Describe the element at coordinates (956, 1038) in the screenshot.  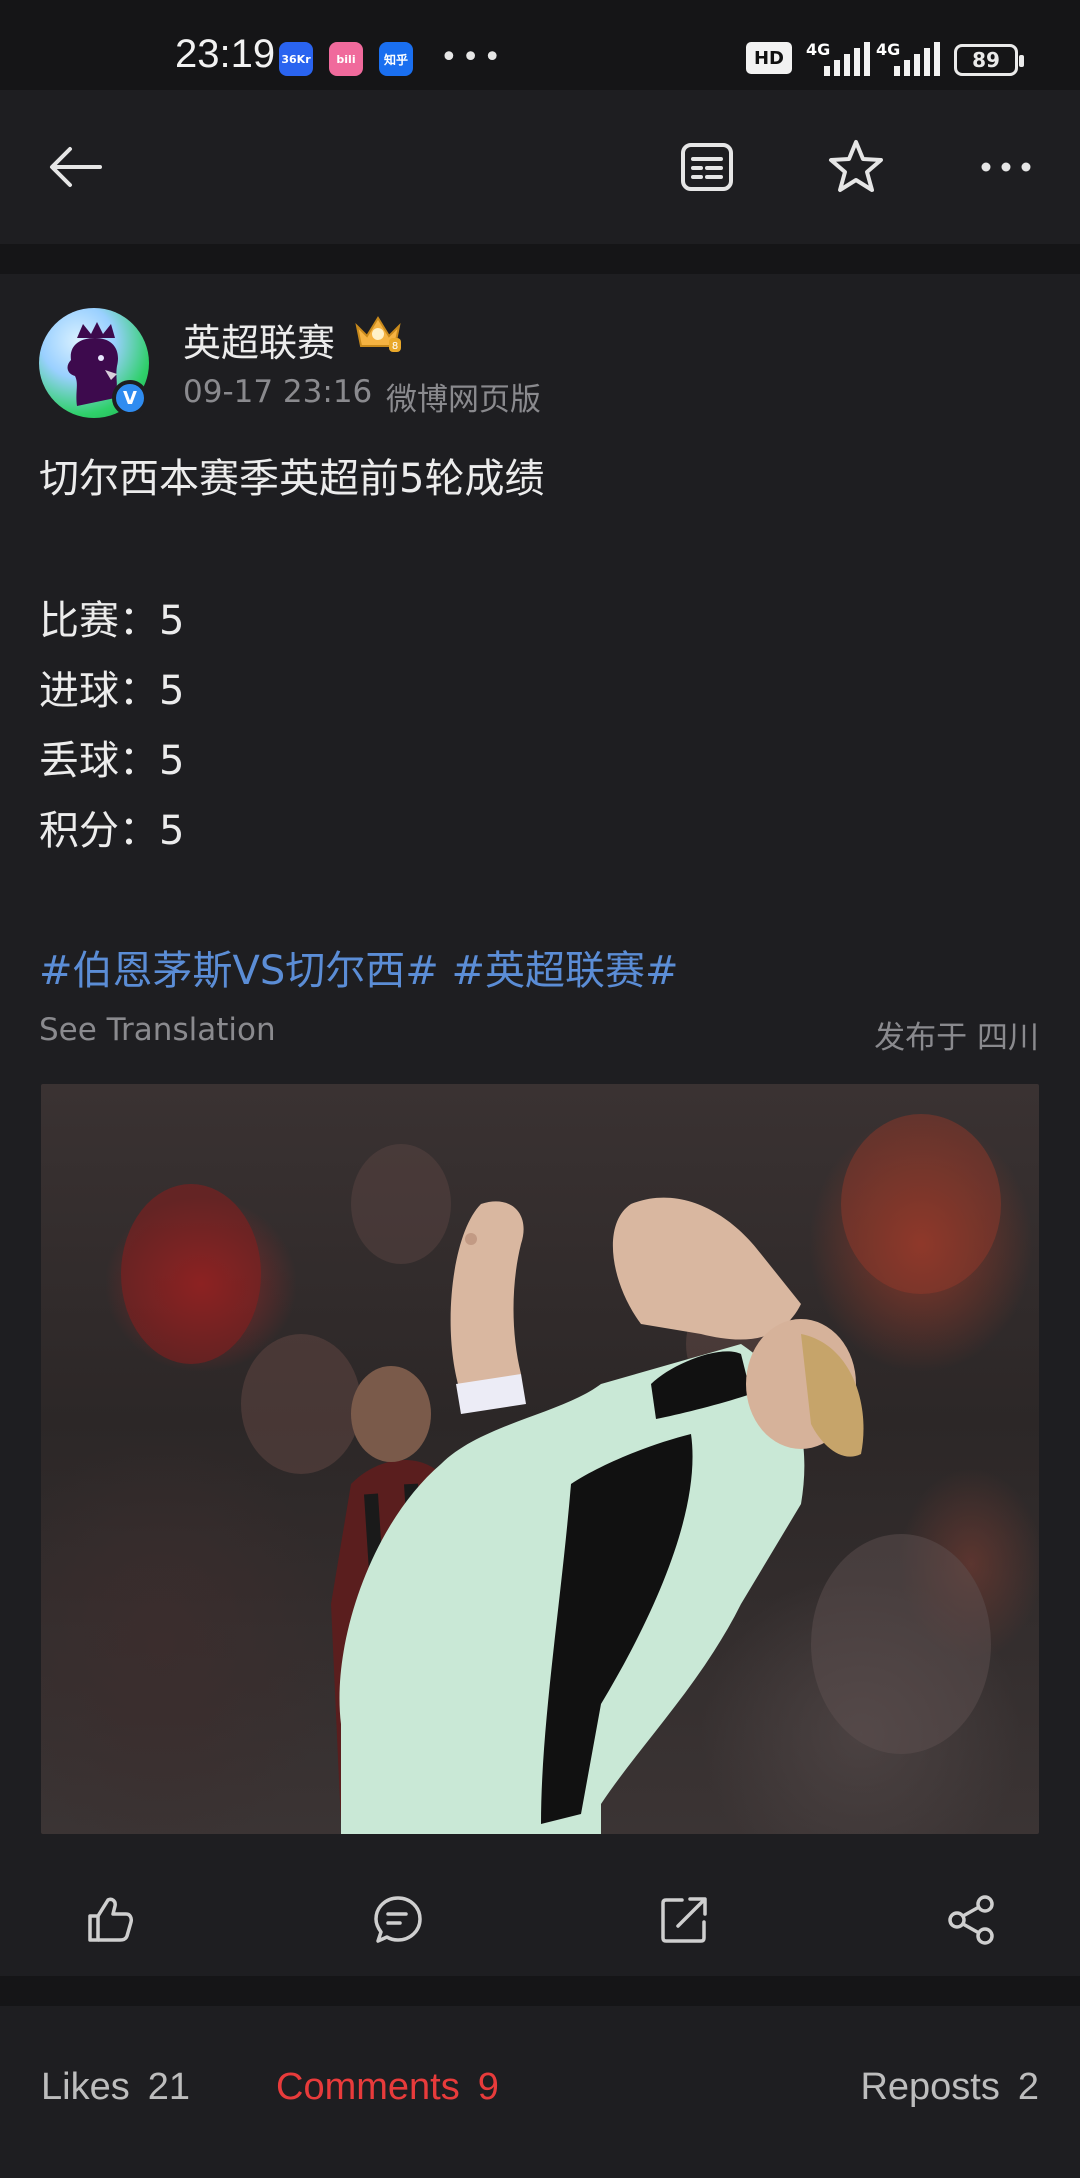
I see `published-location: 发布于 四川` at that location.